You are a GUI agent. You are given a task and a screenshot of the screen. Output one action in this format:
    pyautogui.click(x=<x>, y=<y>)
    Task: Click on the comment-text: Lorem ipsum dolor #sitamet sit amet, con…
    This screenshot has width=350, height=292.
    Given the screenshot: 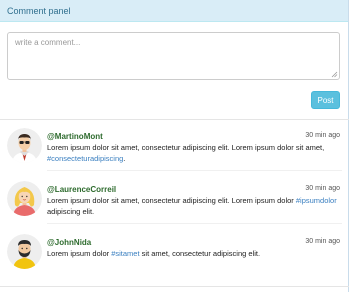 What is the action you would take?
    pyautogui.click(x=192, y=254)
    